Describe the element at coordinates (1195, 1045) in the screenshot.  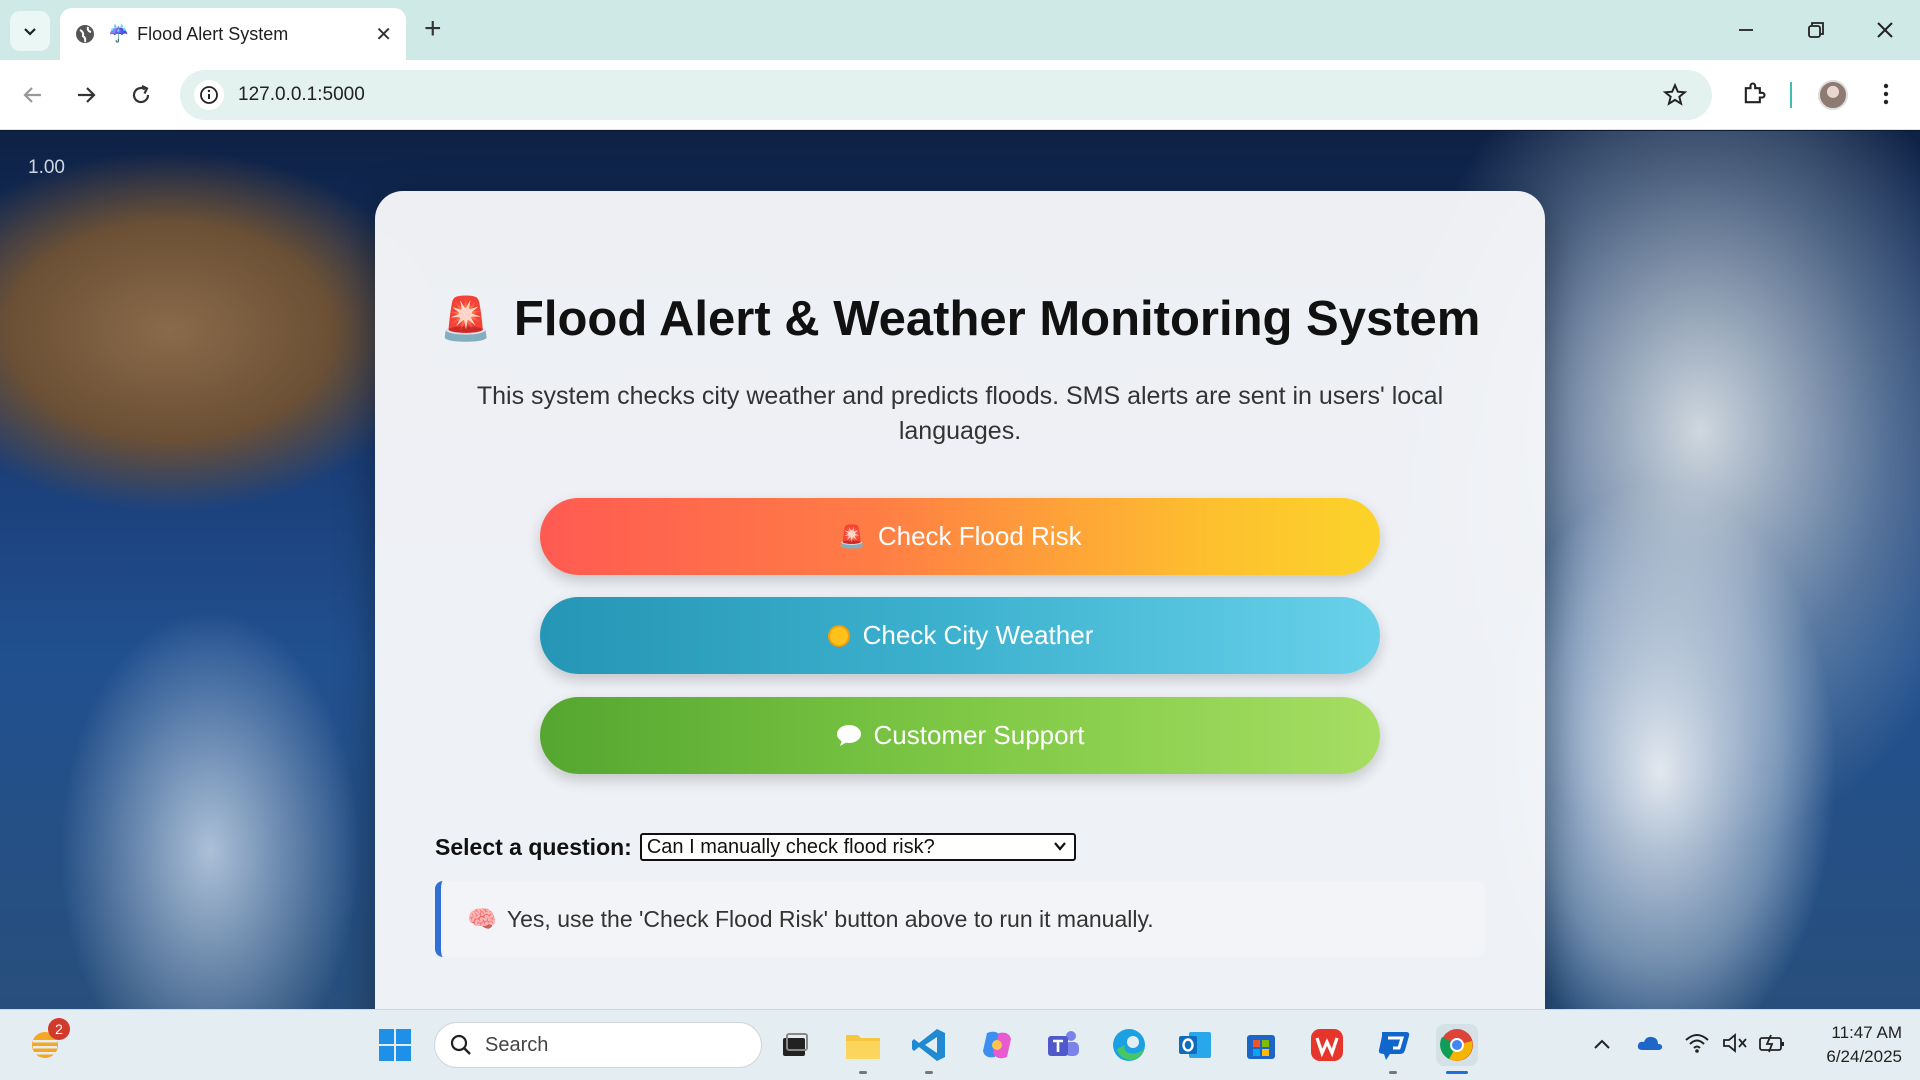
I see `outlook-icon` at that location.